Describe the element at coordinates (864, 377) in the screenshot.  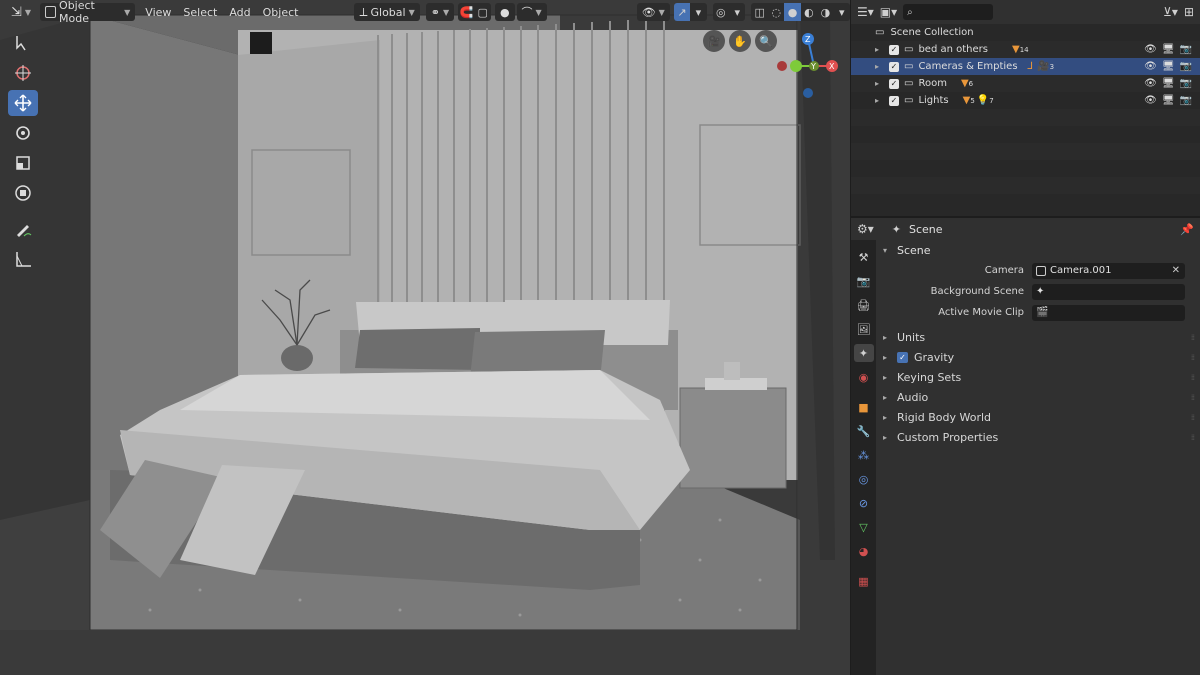
I see `tab-world: ◉` at that location.